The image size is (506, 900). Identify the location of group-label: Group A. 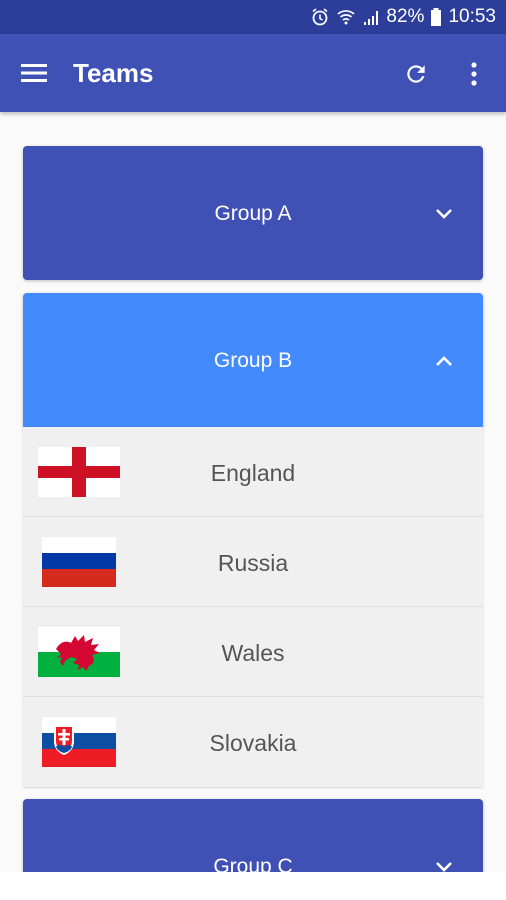
(253, 213).